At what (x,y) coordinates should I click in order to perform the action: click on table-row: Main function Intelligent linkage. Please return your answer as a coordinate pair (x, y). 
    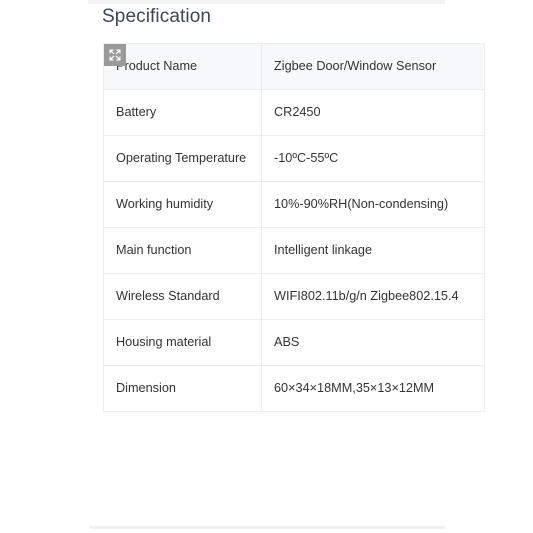
    Looking at the image, I should click on (294, 250).